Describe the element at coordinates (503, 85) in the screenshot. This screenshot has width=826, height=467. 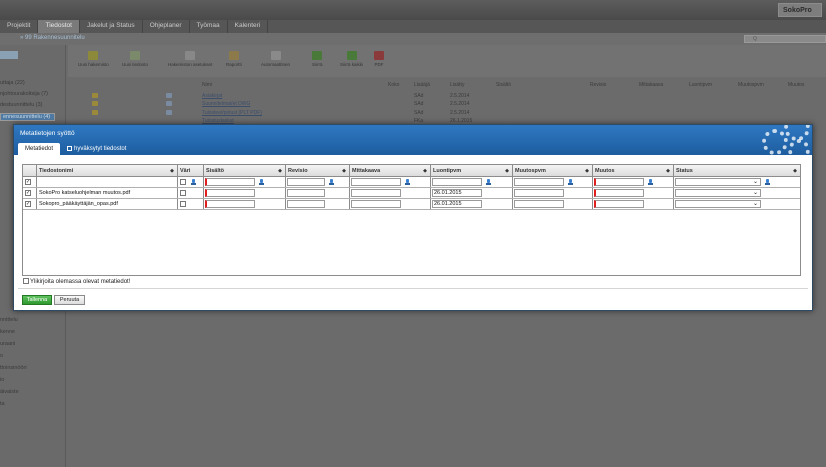
I see `column-header: Sisältö` at that location.